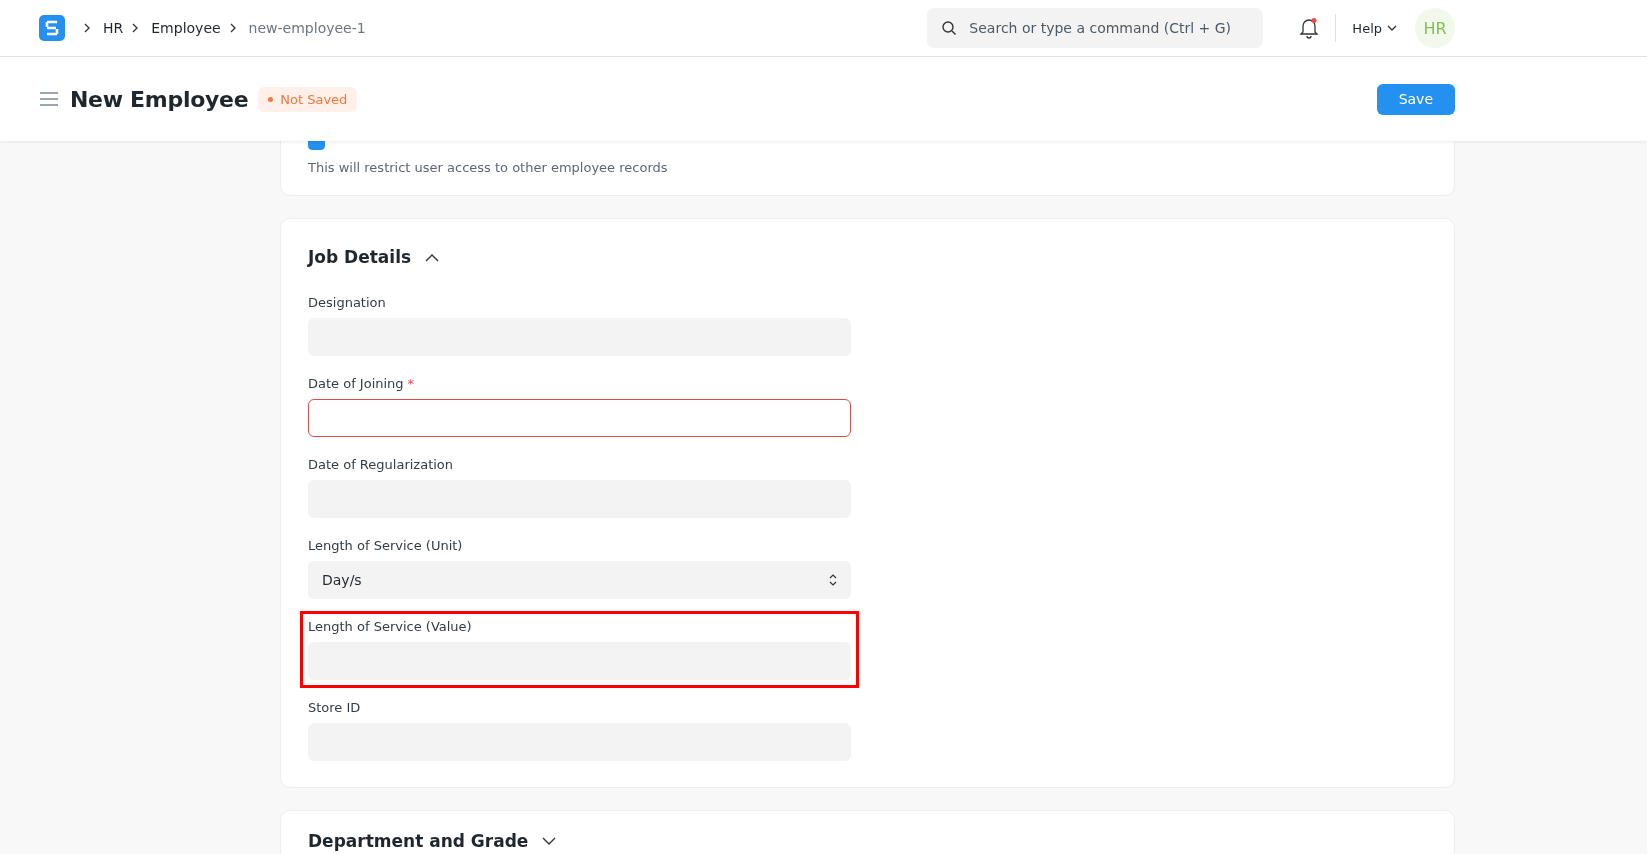 The height and width of the screenshot is (854, 1647). I want to click on search-field: Search or type a command (Ctrl + G), so click(1095, 28).